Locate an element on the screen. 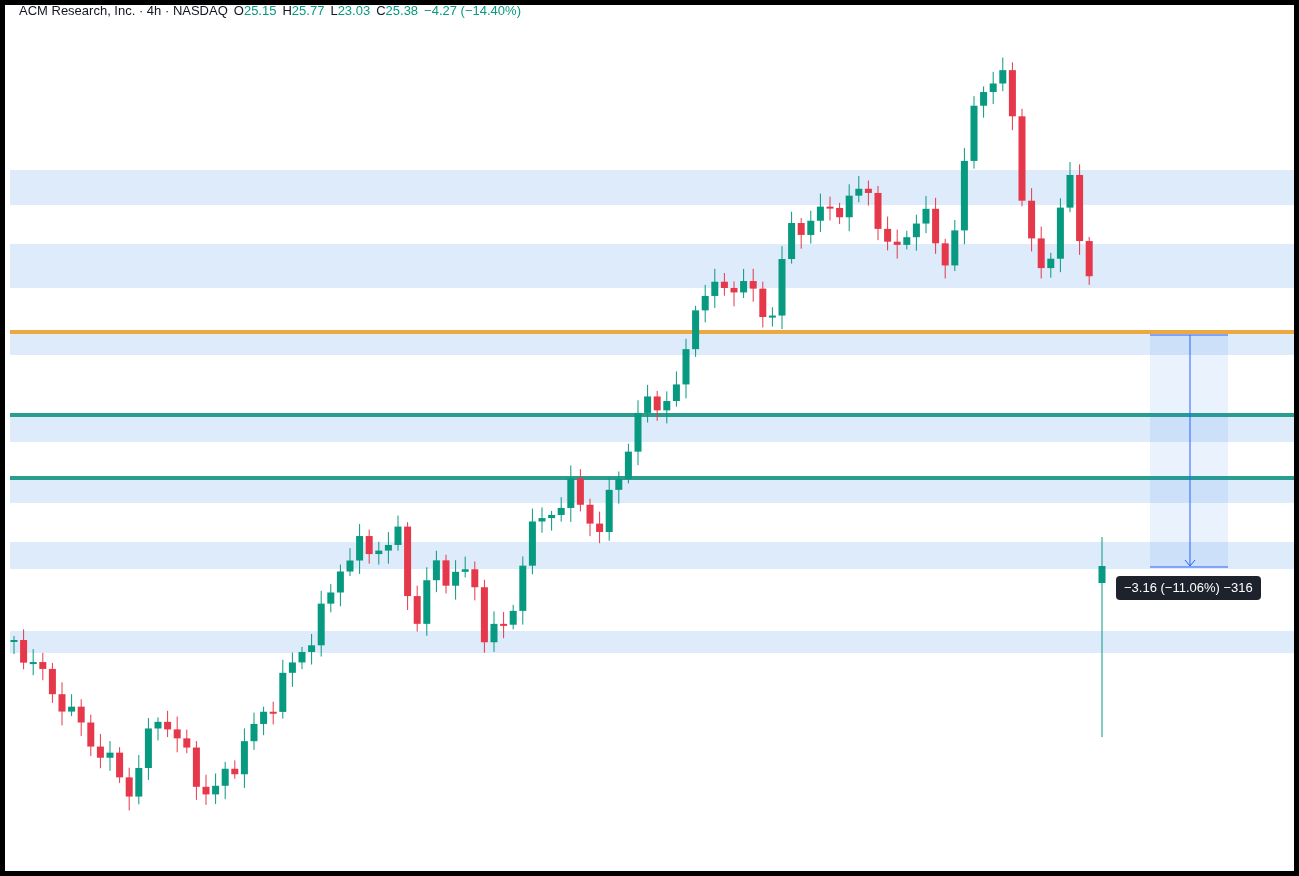  ohlc-label: C is located at coordinates (381, 12).